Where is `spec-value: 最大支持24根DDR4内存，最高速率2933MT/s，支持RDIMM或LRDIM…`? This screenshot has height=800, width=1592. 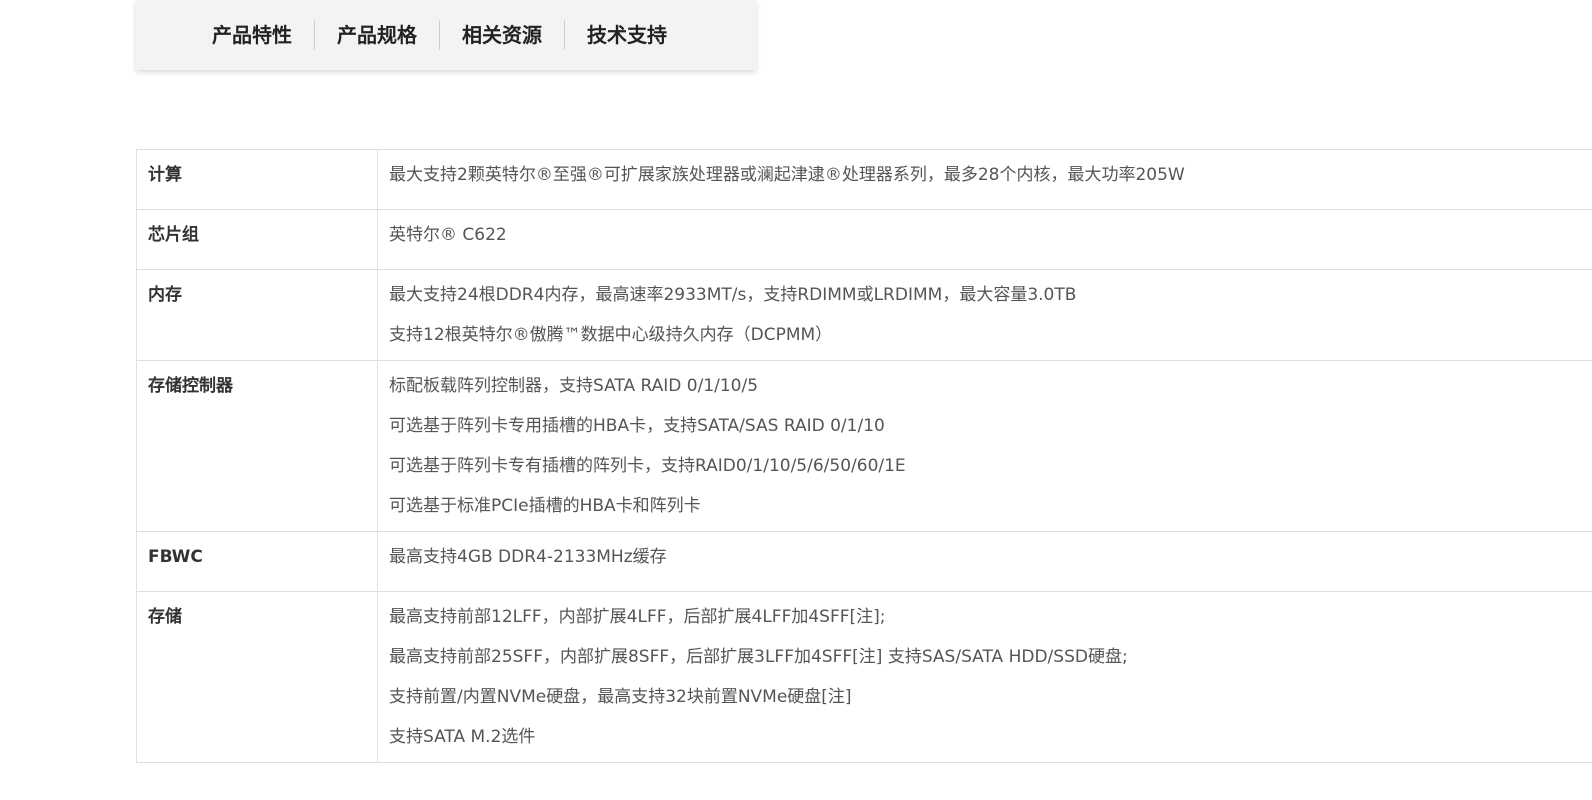
spec-value: 最大支持24根DDR4内存，最高速率2933MT/s，支持RDIMM或LRDIM… is located at coordinates (733, 295).